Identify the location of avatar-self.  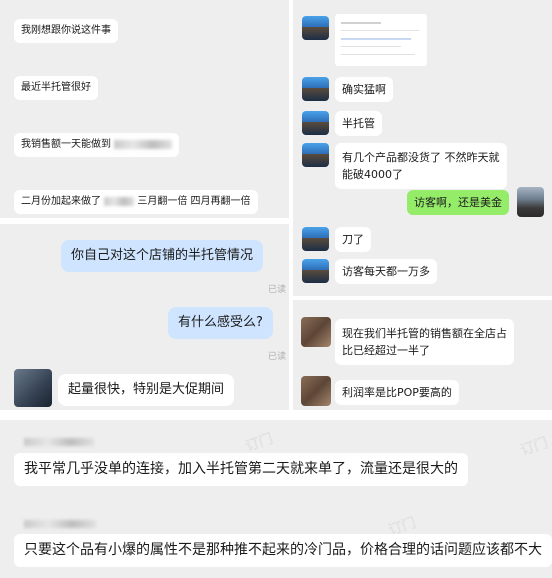
(530, 202).